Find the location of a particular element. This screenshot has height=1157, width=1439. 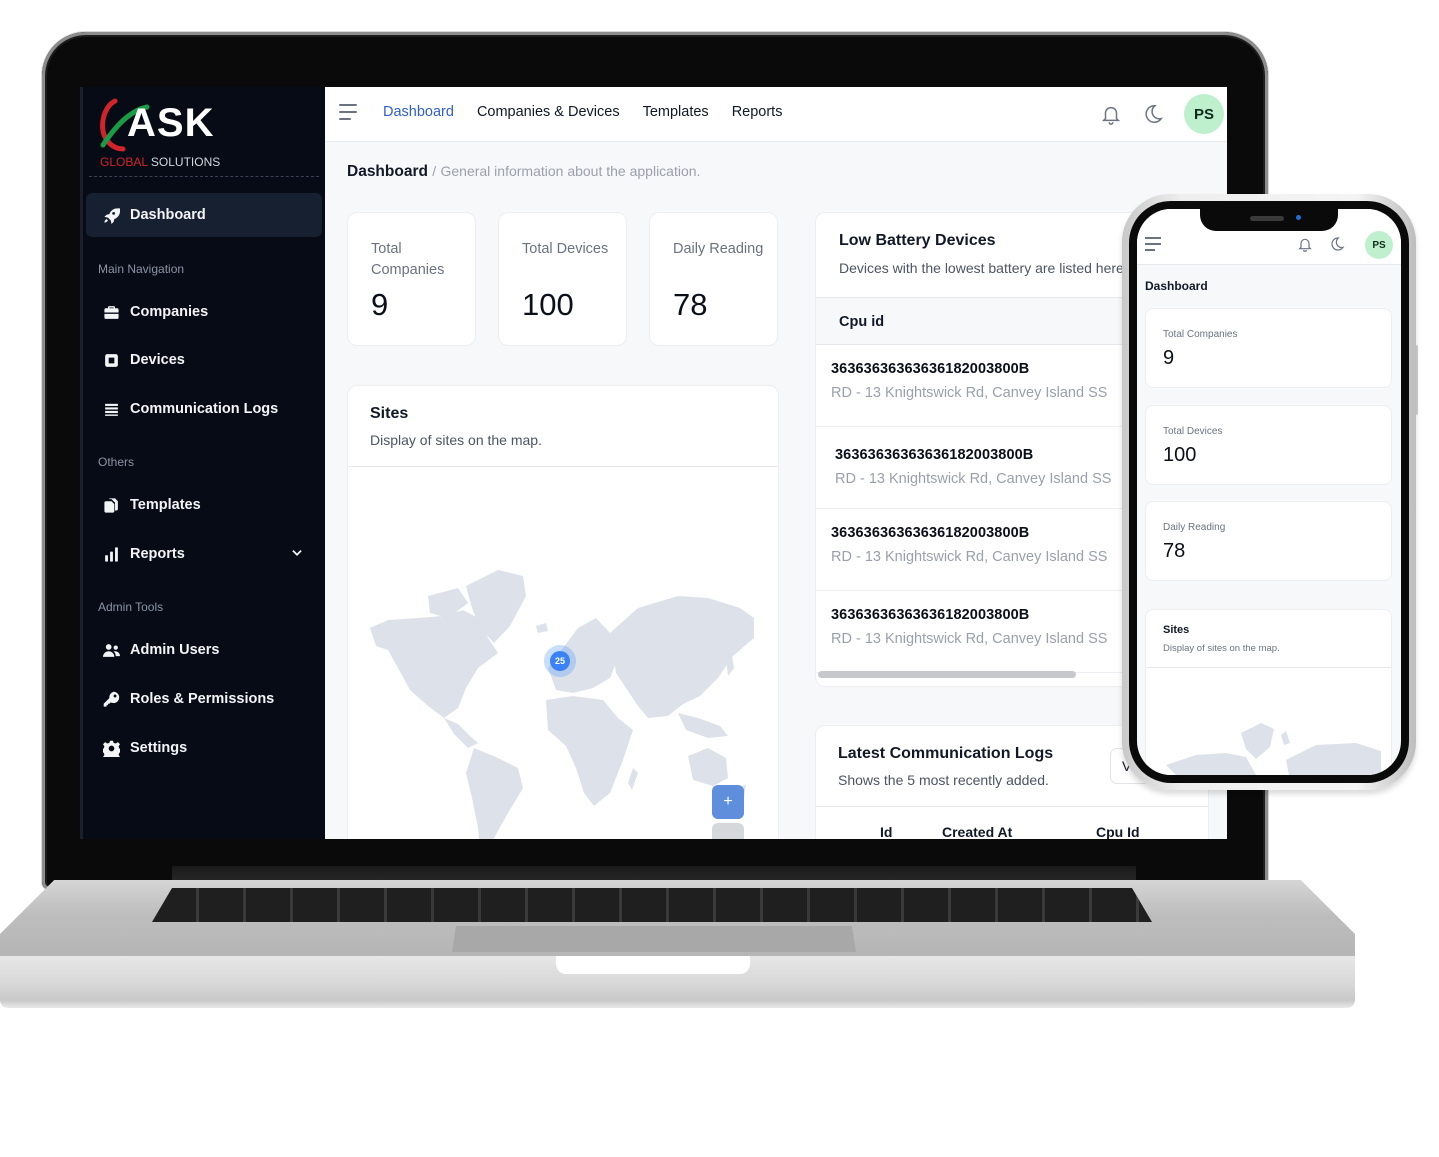

sidebar-item-devices: Devices is located at coordinates (204, 360).